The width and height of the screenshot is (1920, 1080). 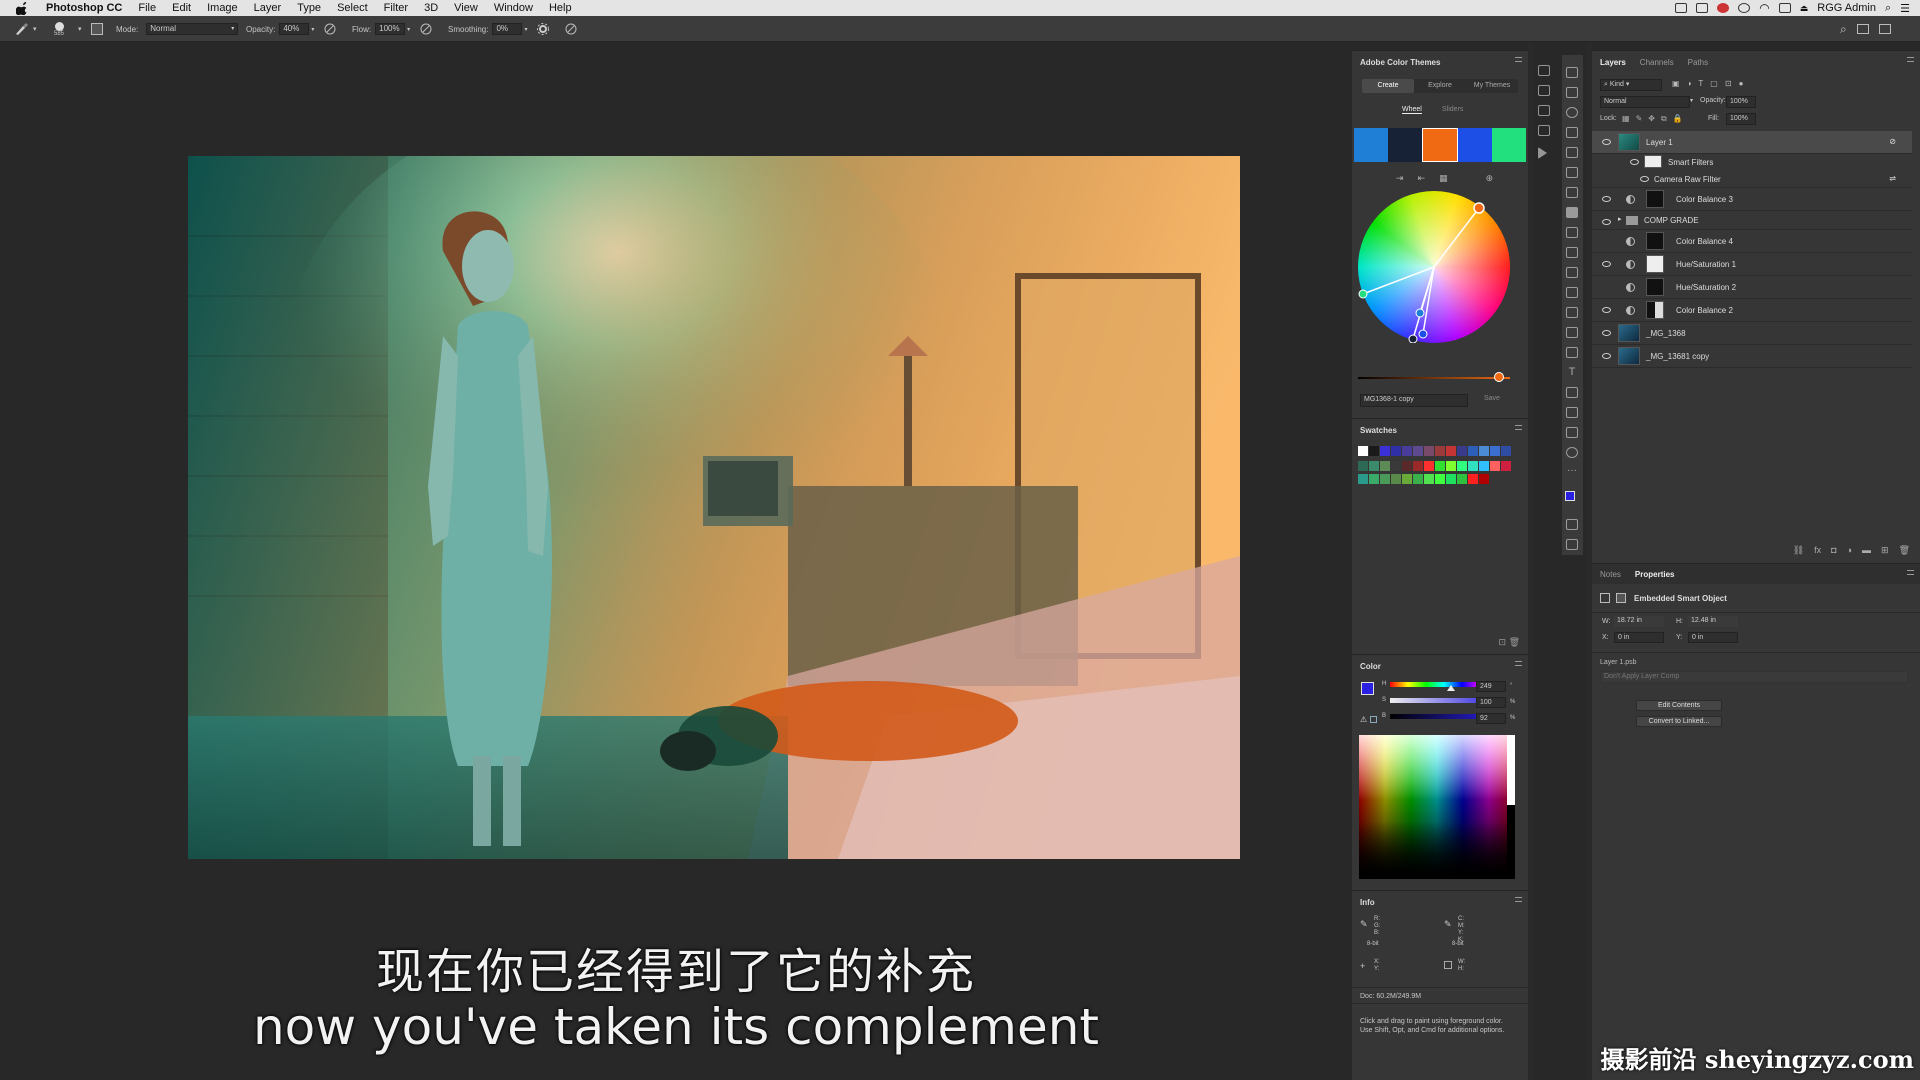 What do you see at coordinates (1363, 719) in the screenshot?
I see `gamut-warning-icon: ⚠` at bounding box center [1363, 719].